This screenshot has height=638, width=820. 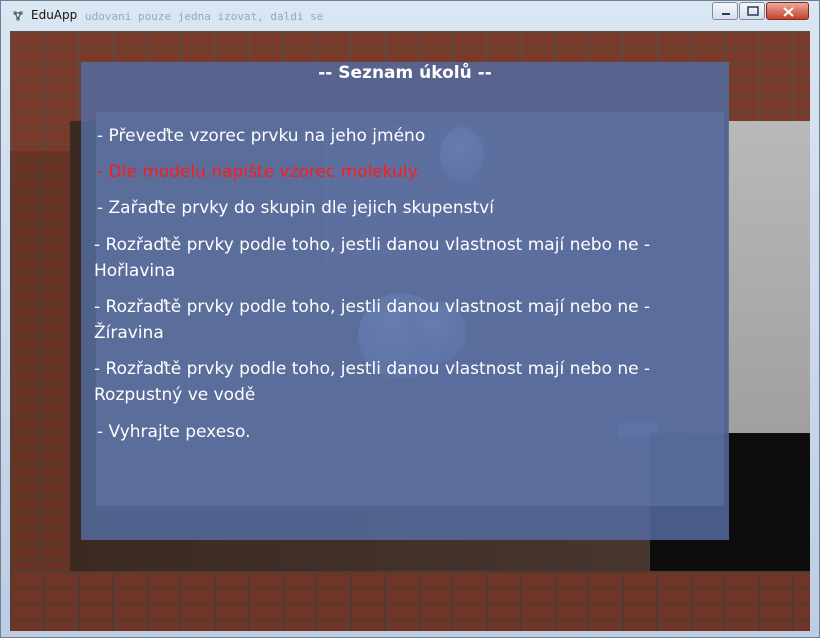 I want to click on brick-wall-bottom, so click(x=410, y=601).